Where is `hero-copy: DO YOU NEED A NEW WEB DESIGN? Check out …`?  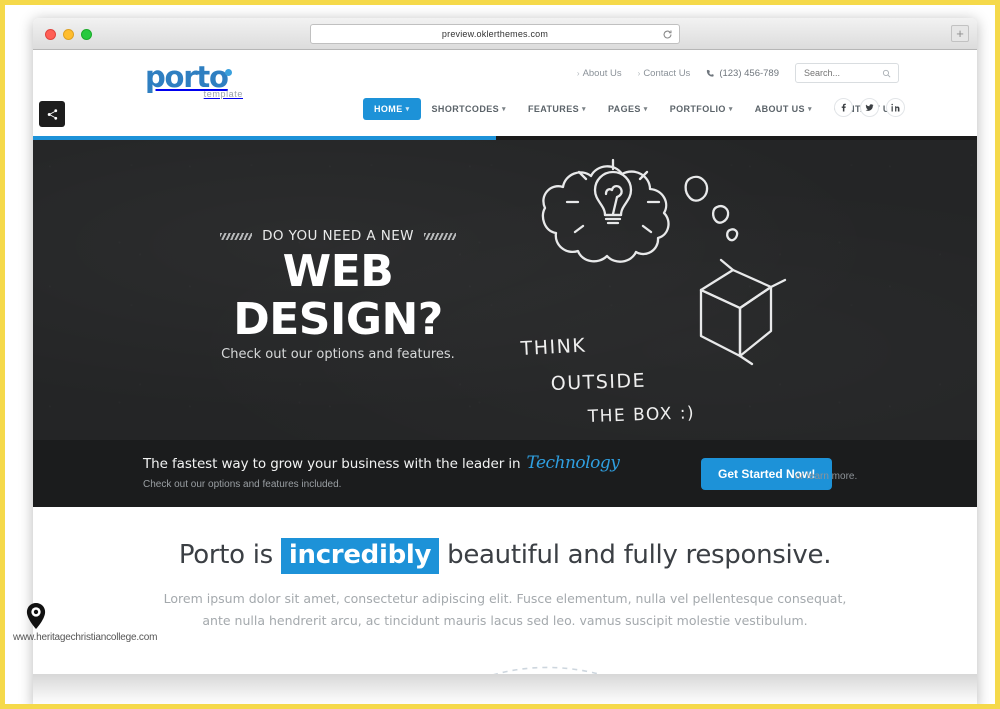
hero-copy: DO YOU NEED A NEW WEB DESIGN? Check out … is located at coordinates (338, 295).